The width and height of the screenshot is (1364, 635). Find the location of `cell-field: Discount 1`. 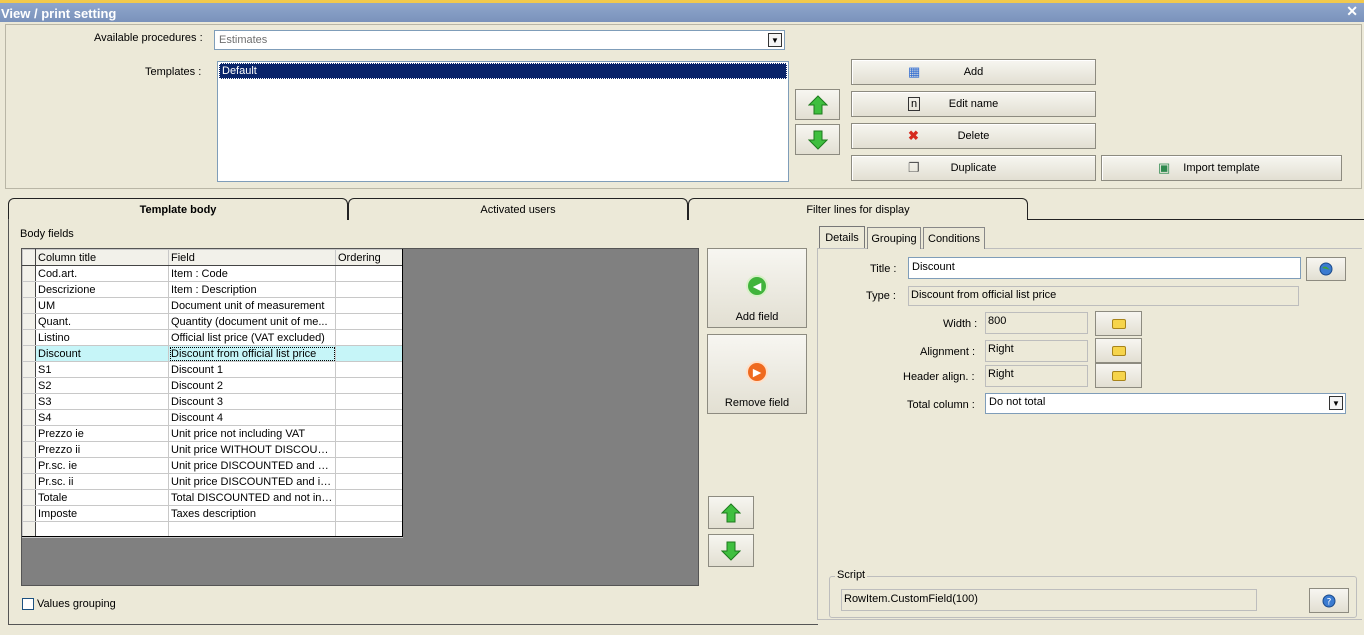

cell-field: Discount 1 is located at coordinates (252, 369).